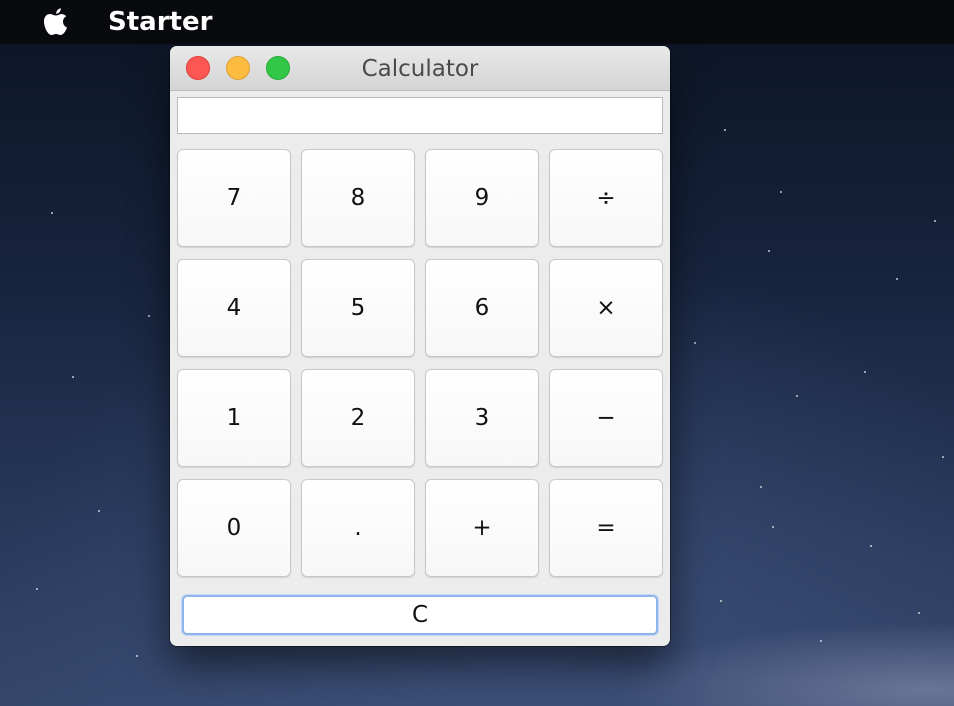 This screenshot has width=954, height=706. Describe the element at coordinates (477, 22) in the screenshot. I see `menu-bar: Starter` at that location.